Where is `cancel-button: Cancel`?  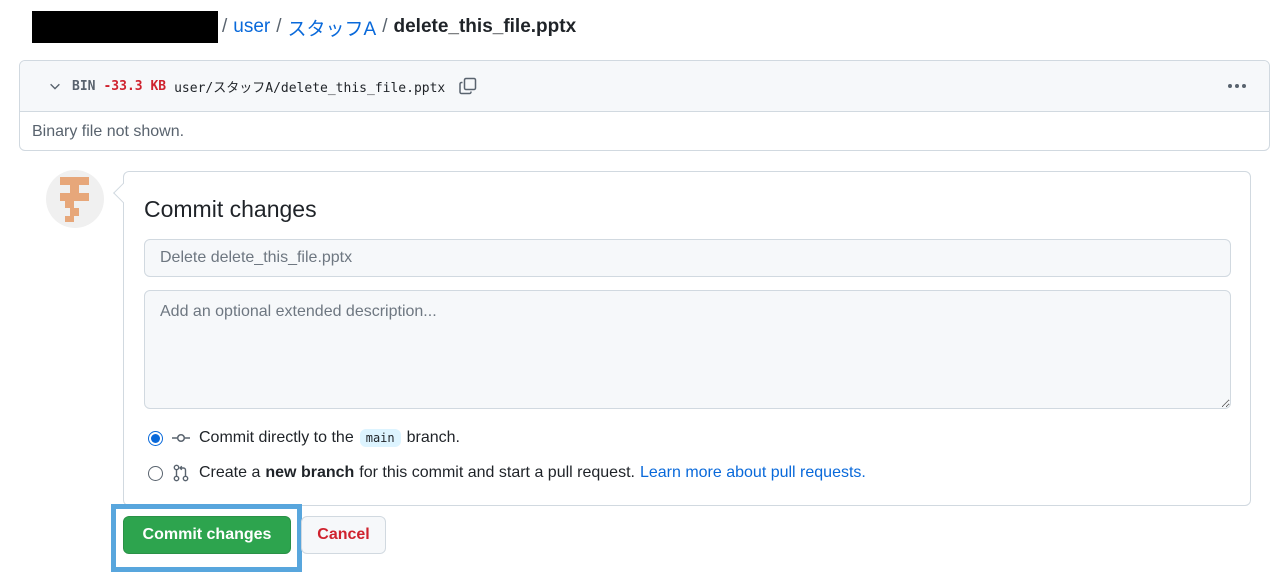
cancel-button: Cancel is located at coordinates (343, 535).